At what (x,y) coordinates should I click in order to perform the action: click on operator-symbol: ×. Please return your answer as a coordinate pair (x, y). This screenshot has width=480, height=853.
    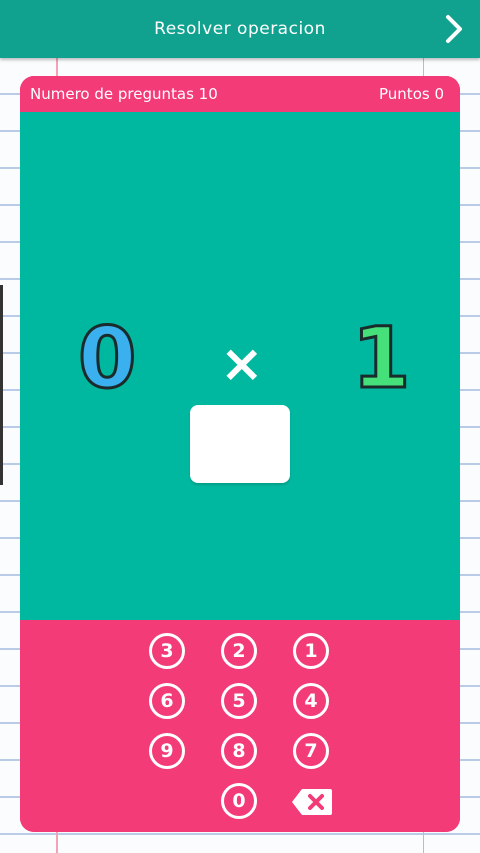
    Looking at the image, I should click on (242, 364).